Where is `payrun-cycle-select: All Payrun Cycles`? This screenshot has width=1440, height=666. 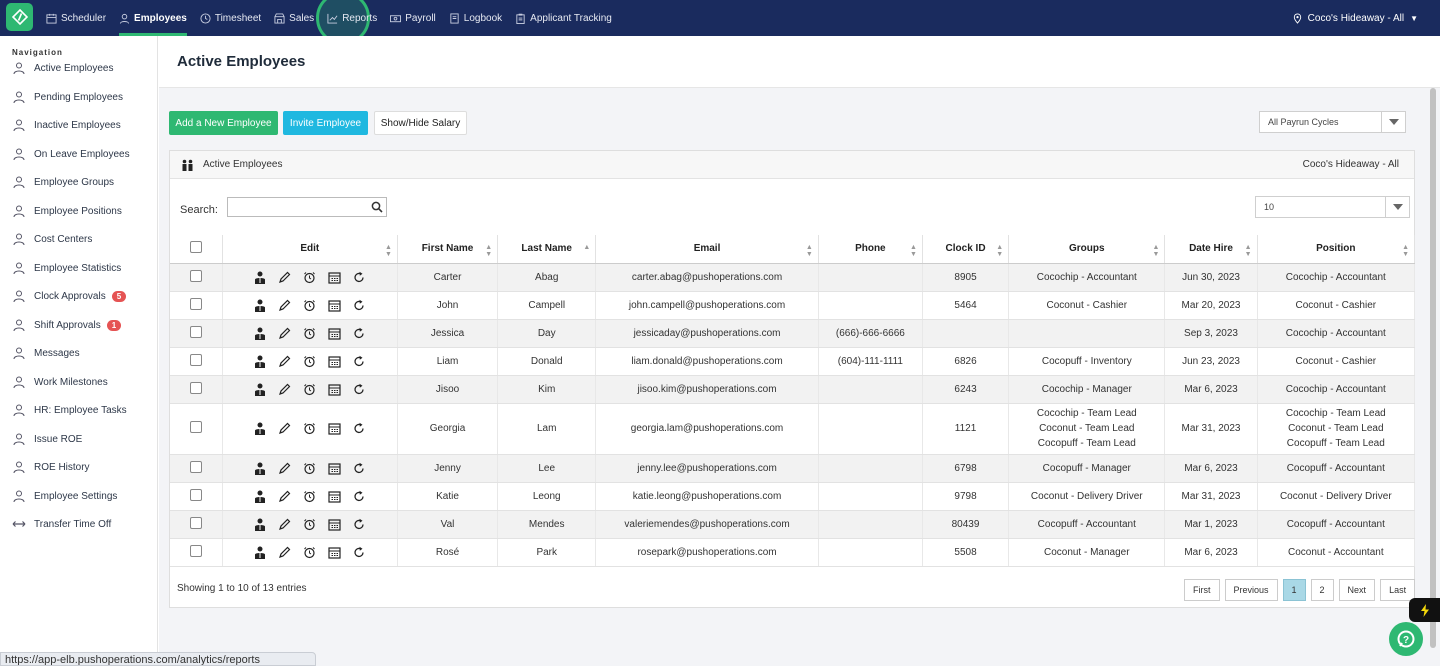
payrun-cycle-select: All Payrun Cycles is located at coordinates (1332, 122).